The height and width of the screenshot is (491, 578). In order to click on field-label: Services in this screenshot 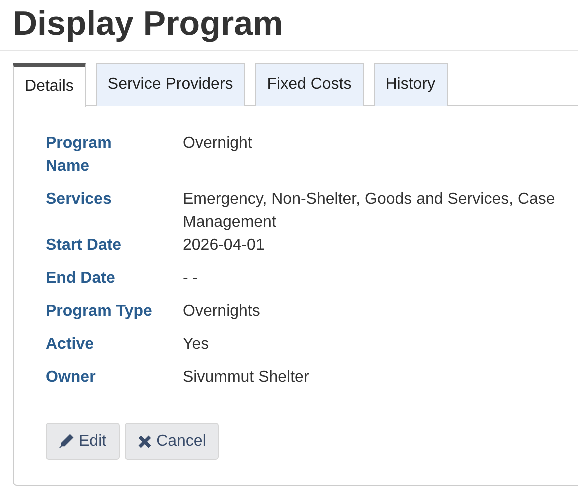, I will do `click(79, 200)`.